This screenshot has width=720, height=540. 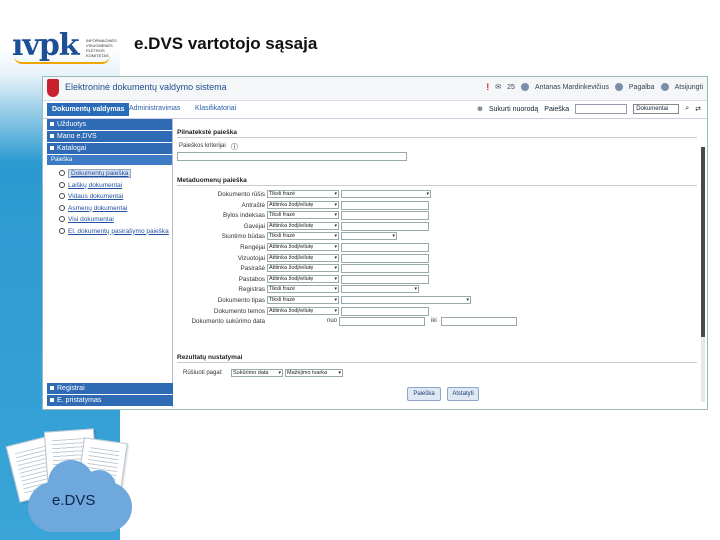 I want to click on sidebar-item-catalogs: Katalogai, so click(x=109, y=148).